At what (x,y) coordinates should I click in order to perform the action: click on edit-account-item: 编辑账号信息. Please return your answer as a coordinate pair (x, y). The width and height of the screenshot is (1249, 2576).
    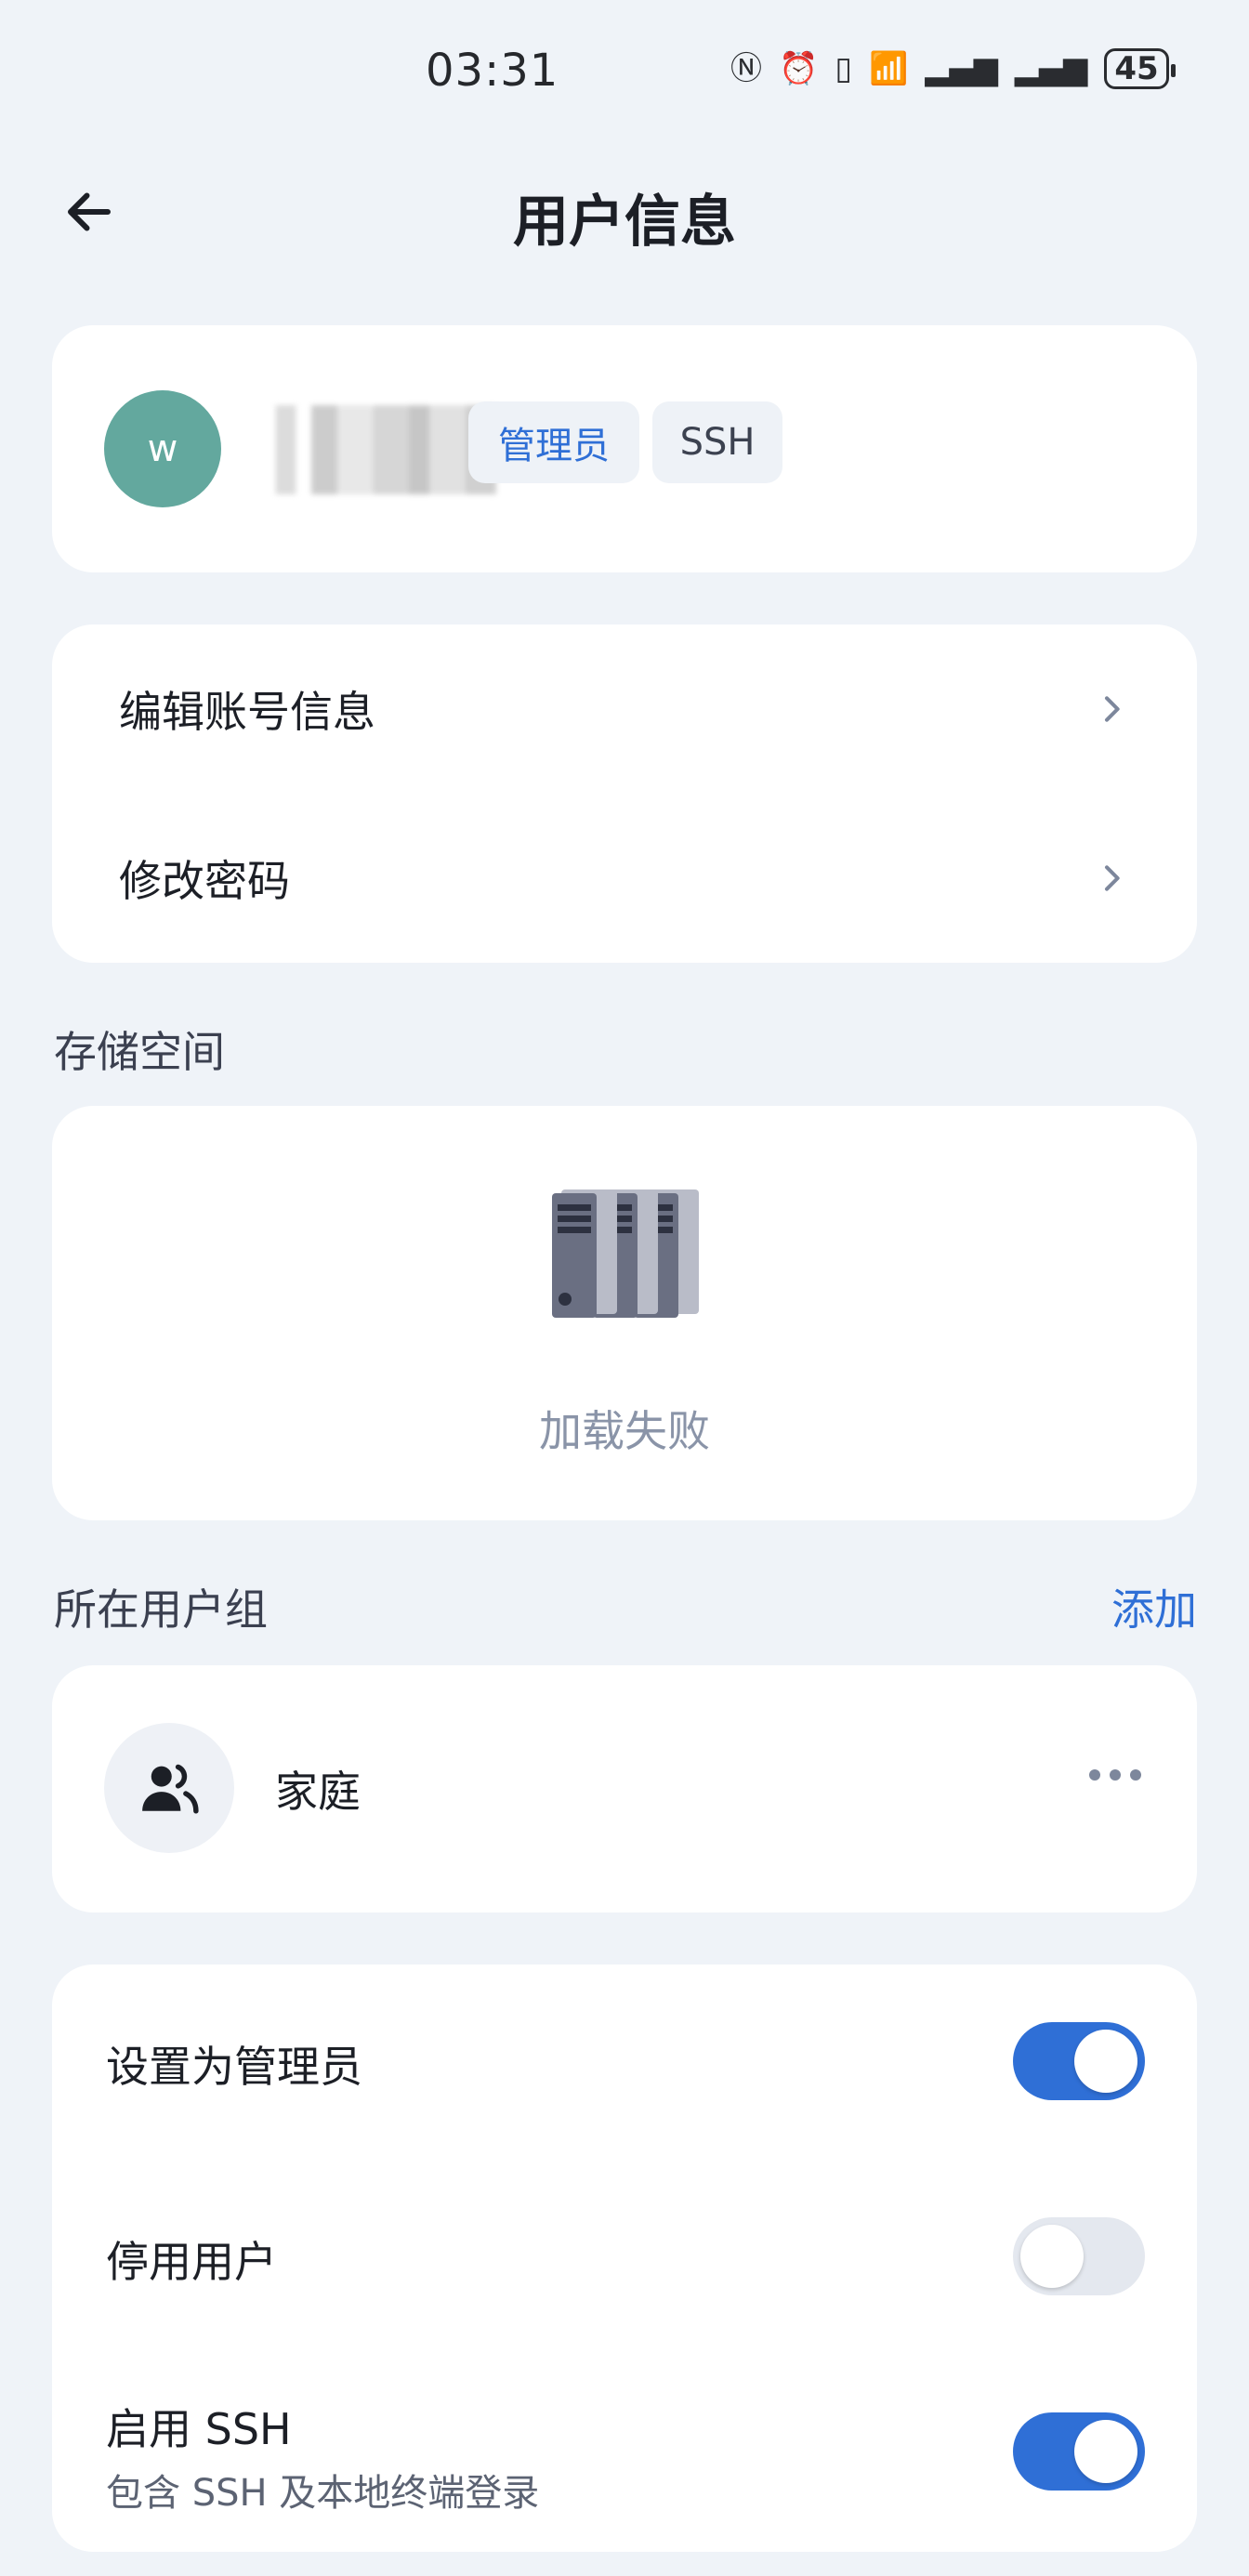
    Looking at the image, I should click on (624, 709).